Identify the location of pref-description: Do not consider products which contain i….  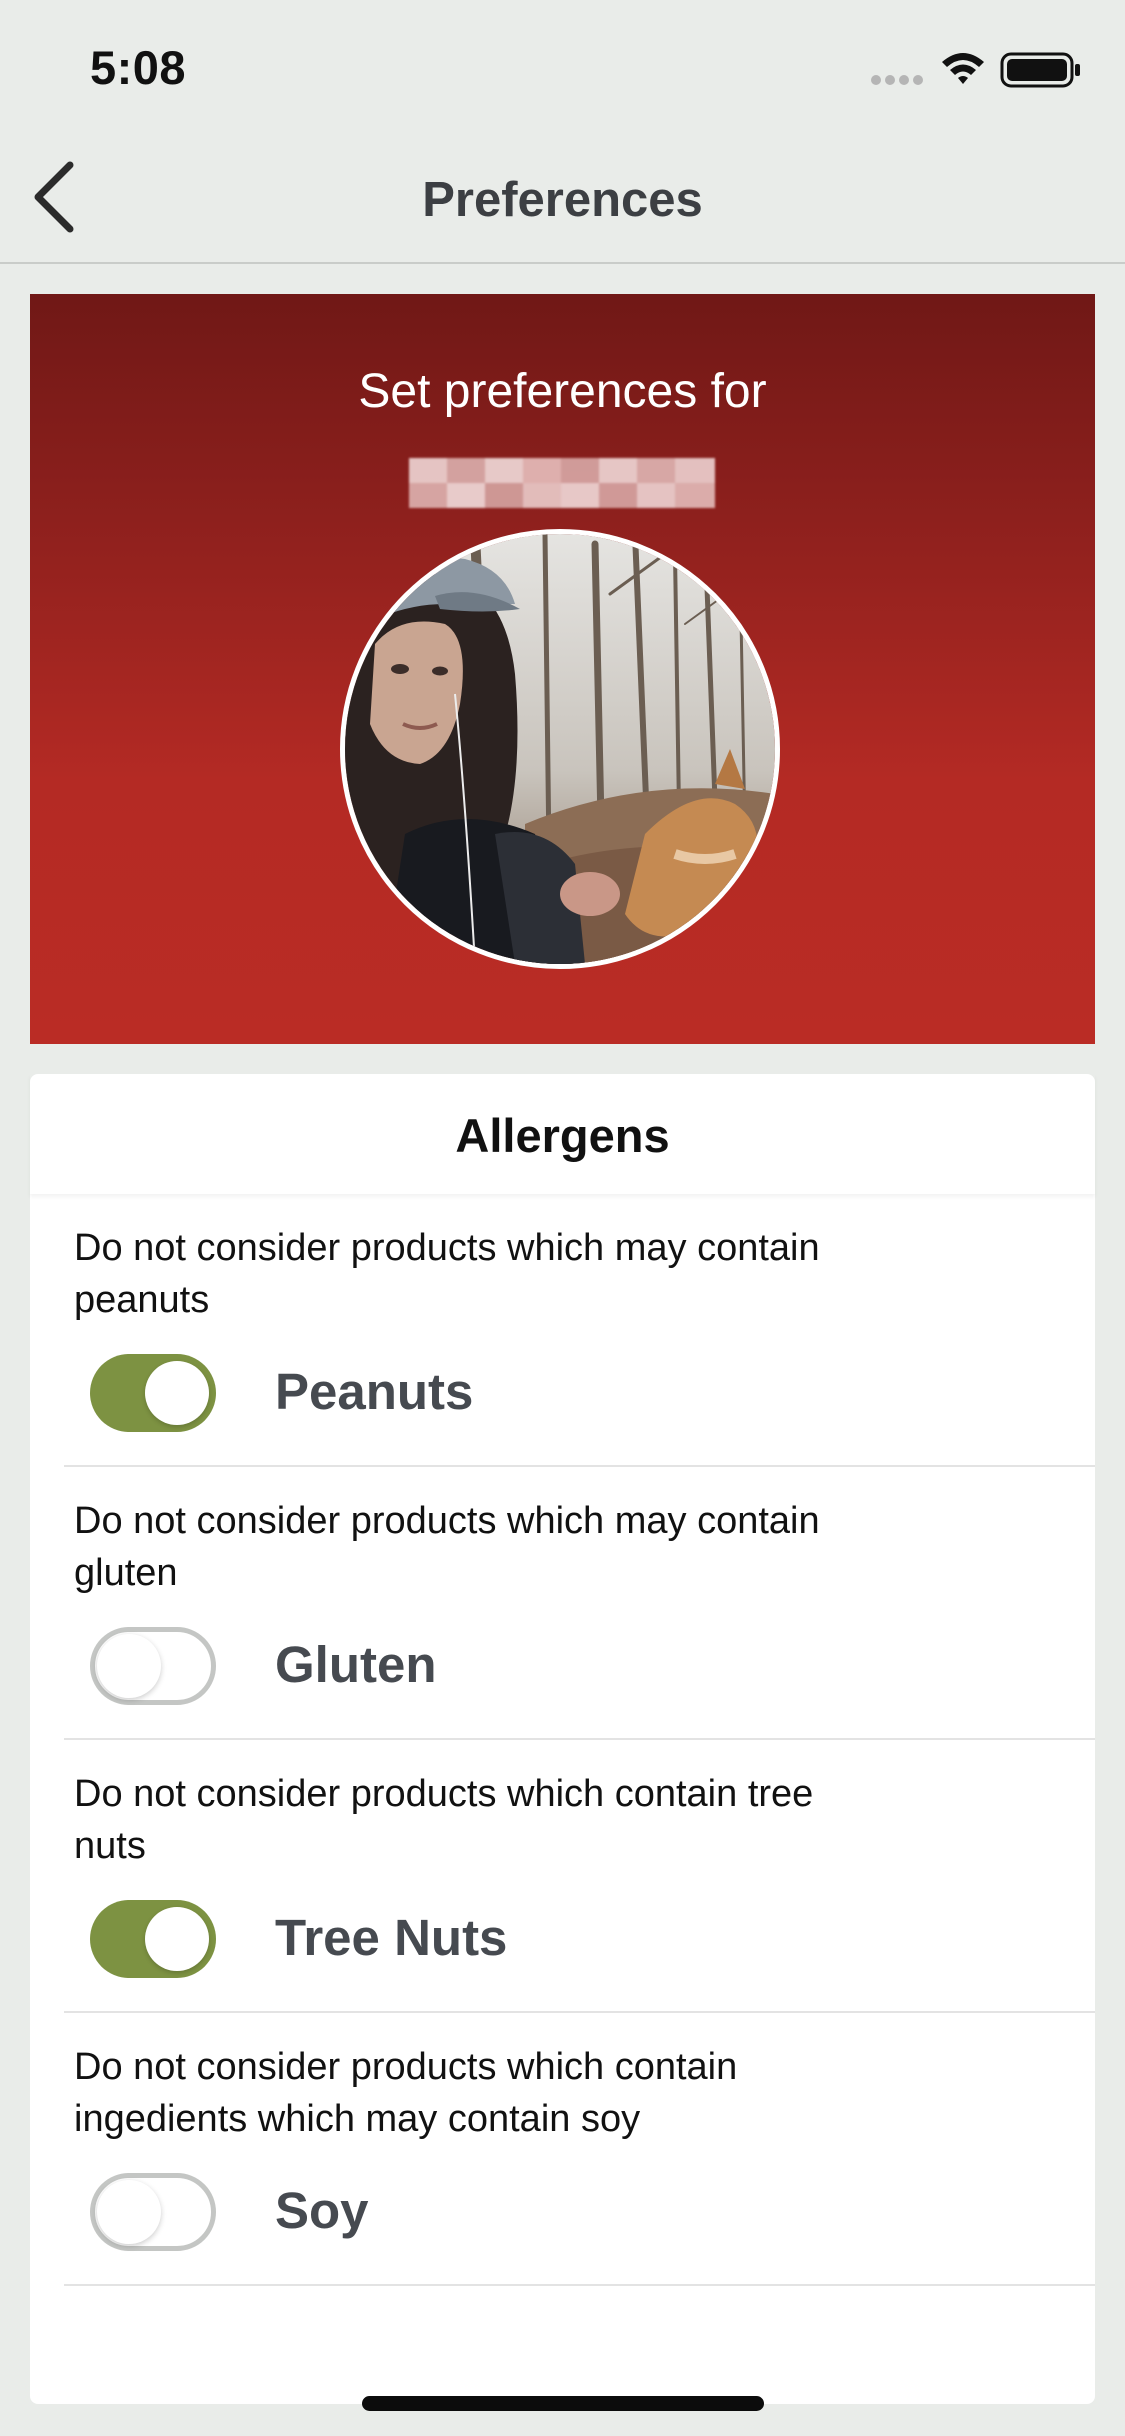
(406, 2093).